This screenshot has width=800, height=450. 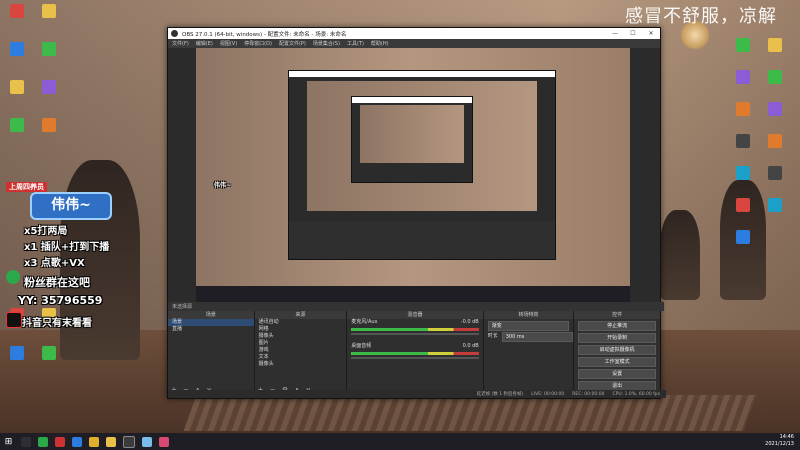 What do you see at coordinates (617, 350) in the screenshot?
I see `virtual-camera-button: 启动虚拟摄像机` at bounding box center [617, 350].